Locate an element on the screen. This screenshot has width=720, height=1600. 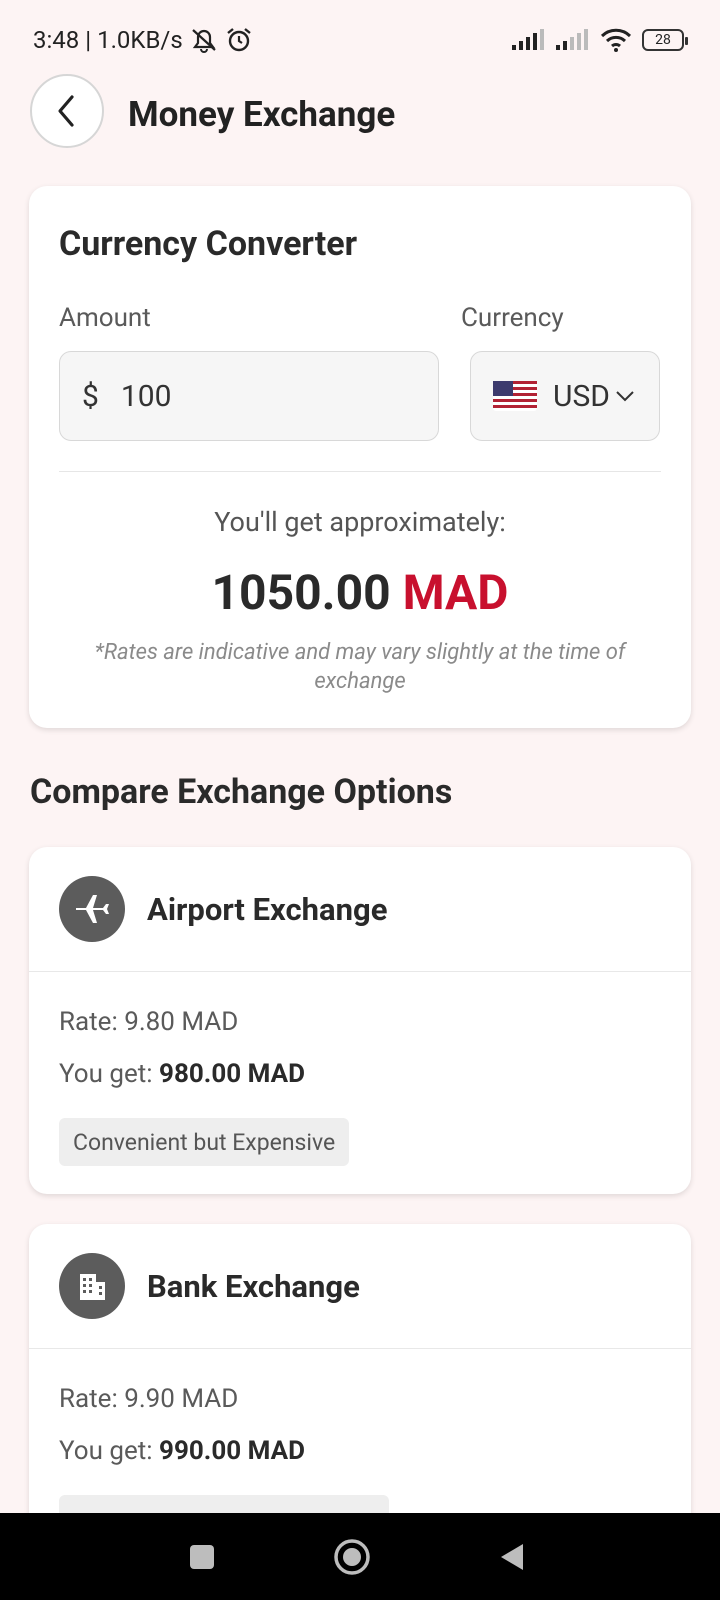
option-name: Bank Exchange is located at coordinates (253, 1286).